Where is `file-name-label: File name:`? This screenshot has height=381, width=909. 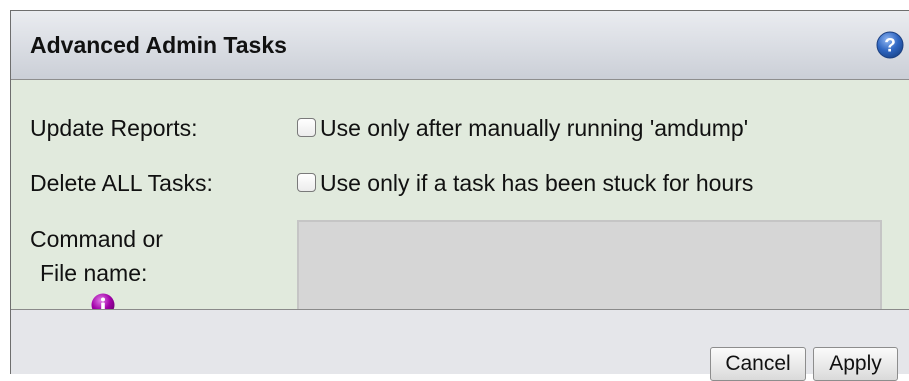 file-name-label: File name: is located at coordinates (94, 273).